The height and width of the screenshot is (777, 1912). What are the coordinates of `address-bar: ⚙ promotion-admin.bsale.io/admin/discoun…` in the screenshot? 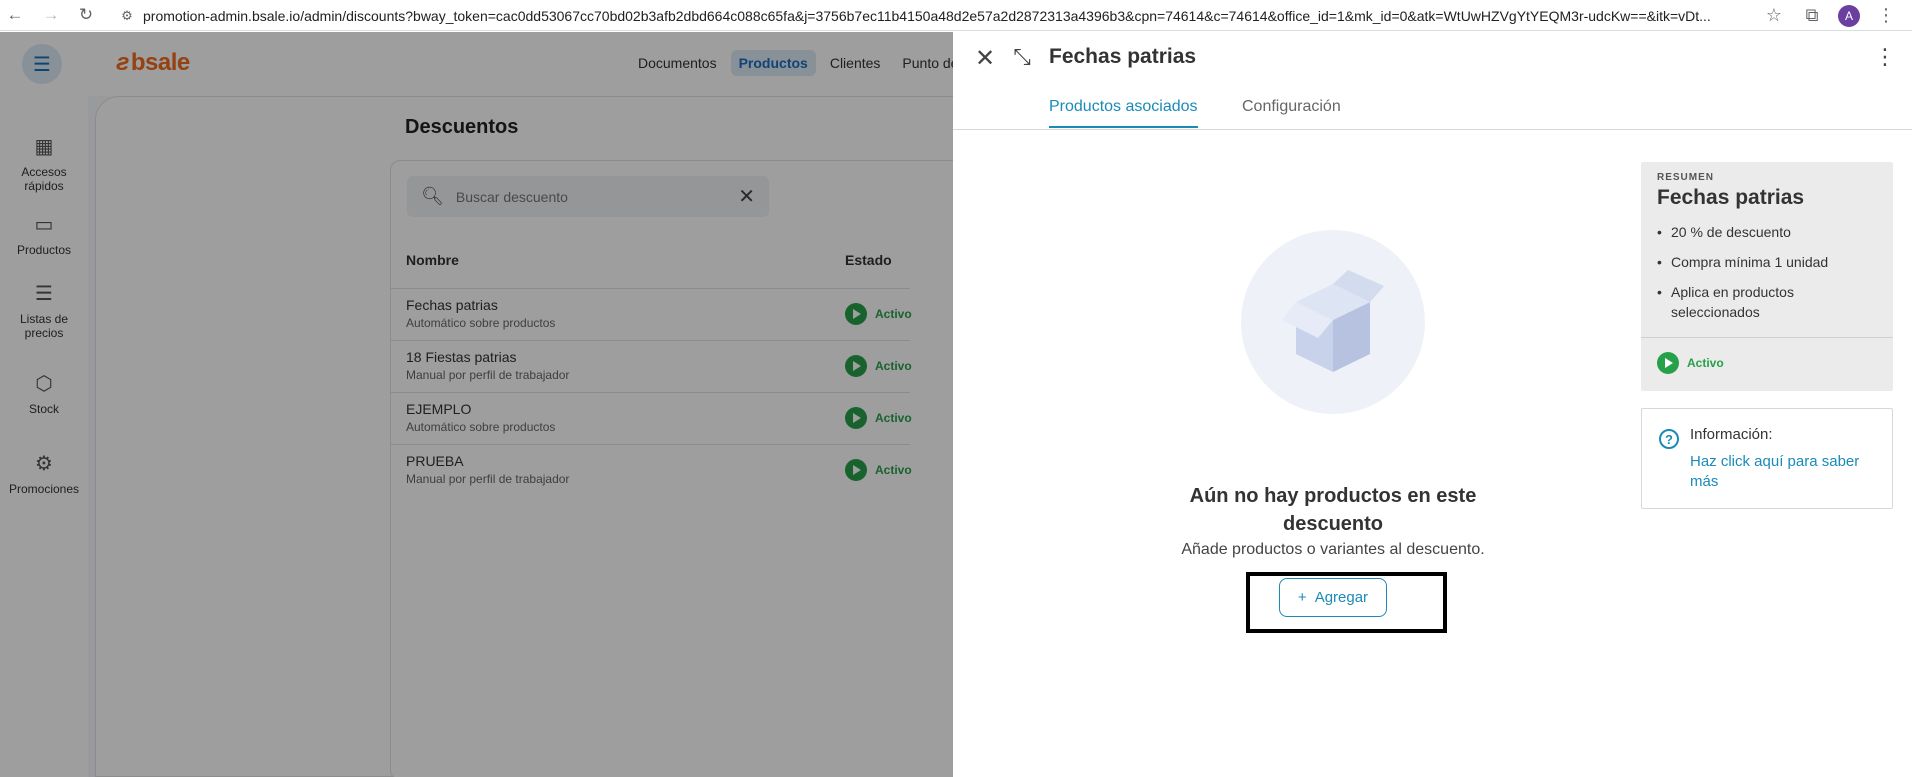 It's located at (926, 15).